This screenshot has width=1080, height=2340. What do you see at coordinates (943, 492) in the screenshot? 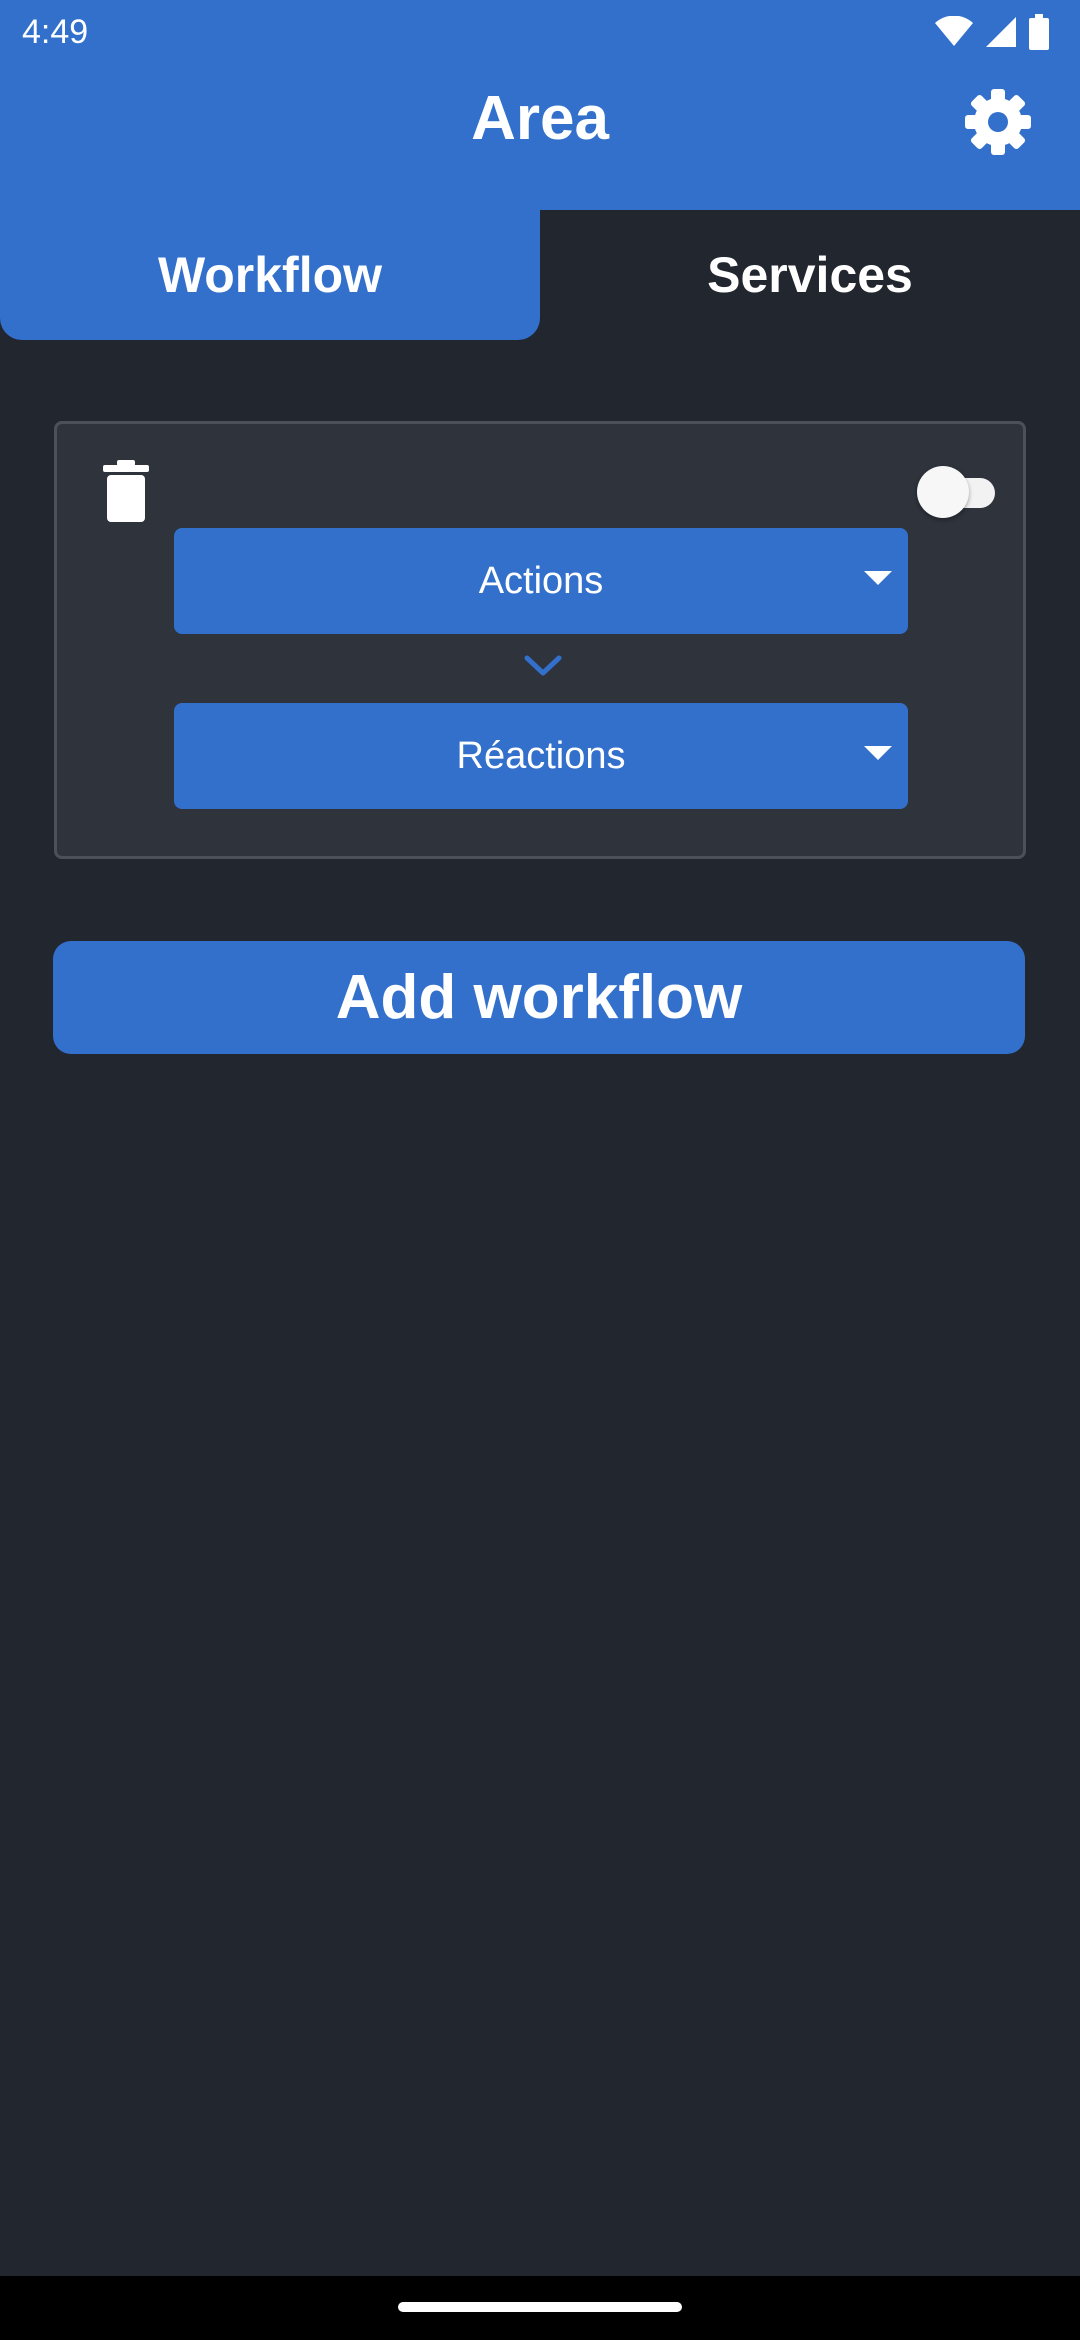
I see `toggle-thumb` at bounding box center [943, 492].